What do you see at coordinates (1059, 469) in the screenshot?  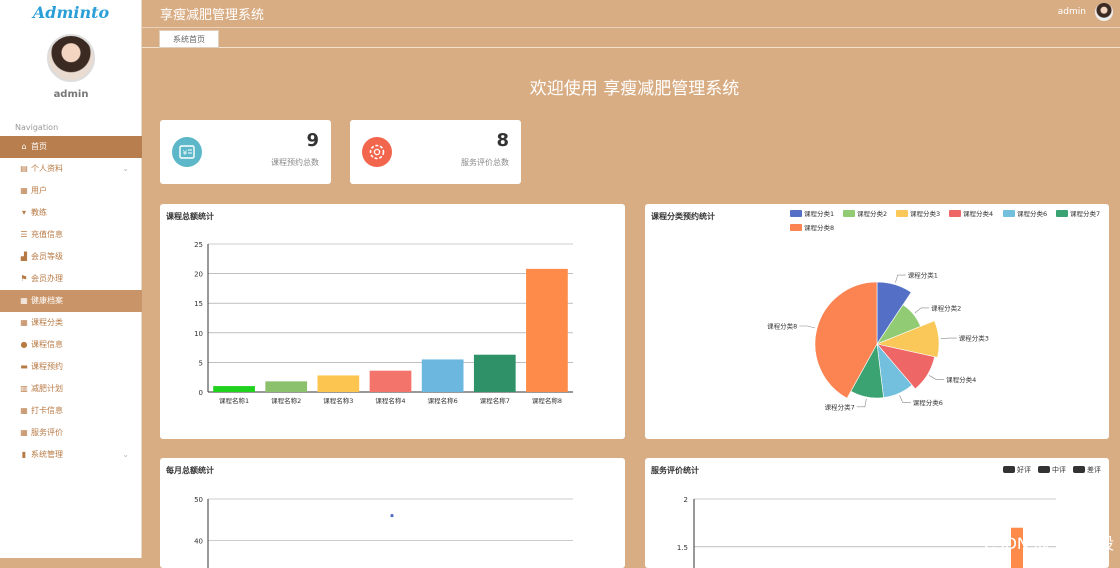 I see `legend-label: 中评` at bounding box center [1059, 469].